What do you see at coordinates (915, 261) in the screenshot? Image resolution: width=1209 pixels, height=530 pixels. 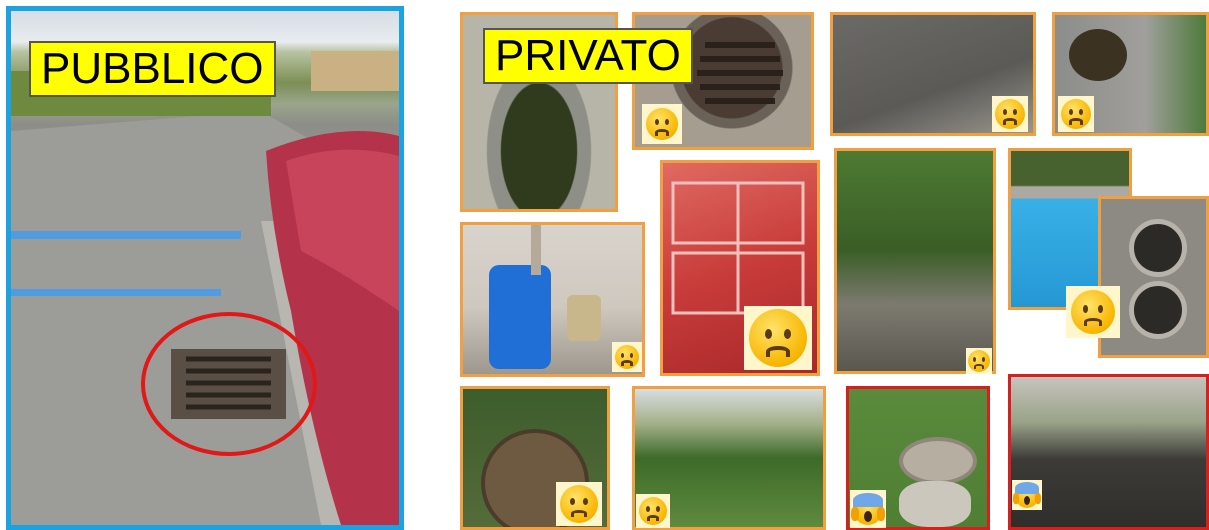 I see `photo-garden-pots` at bounding box center [915, 261].